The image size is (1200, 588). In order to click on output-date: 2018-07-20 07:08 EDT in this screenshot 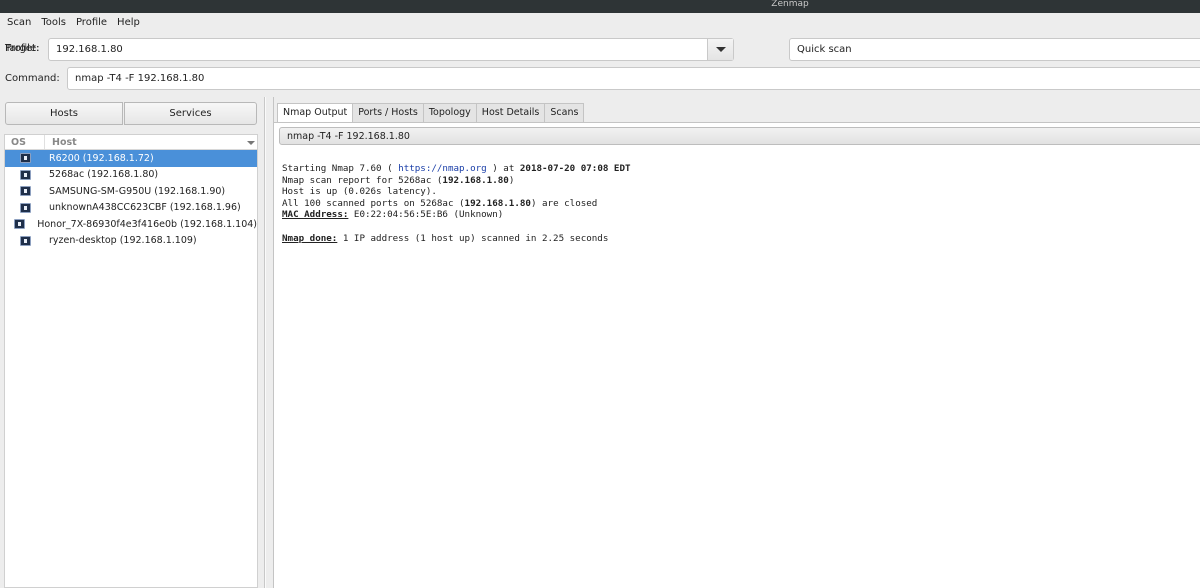, I will do `click(575, 168)`.